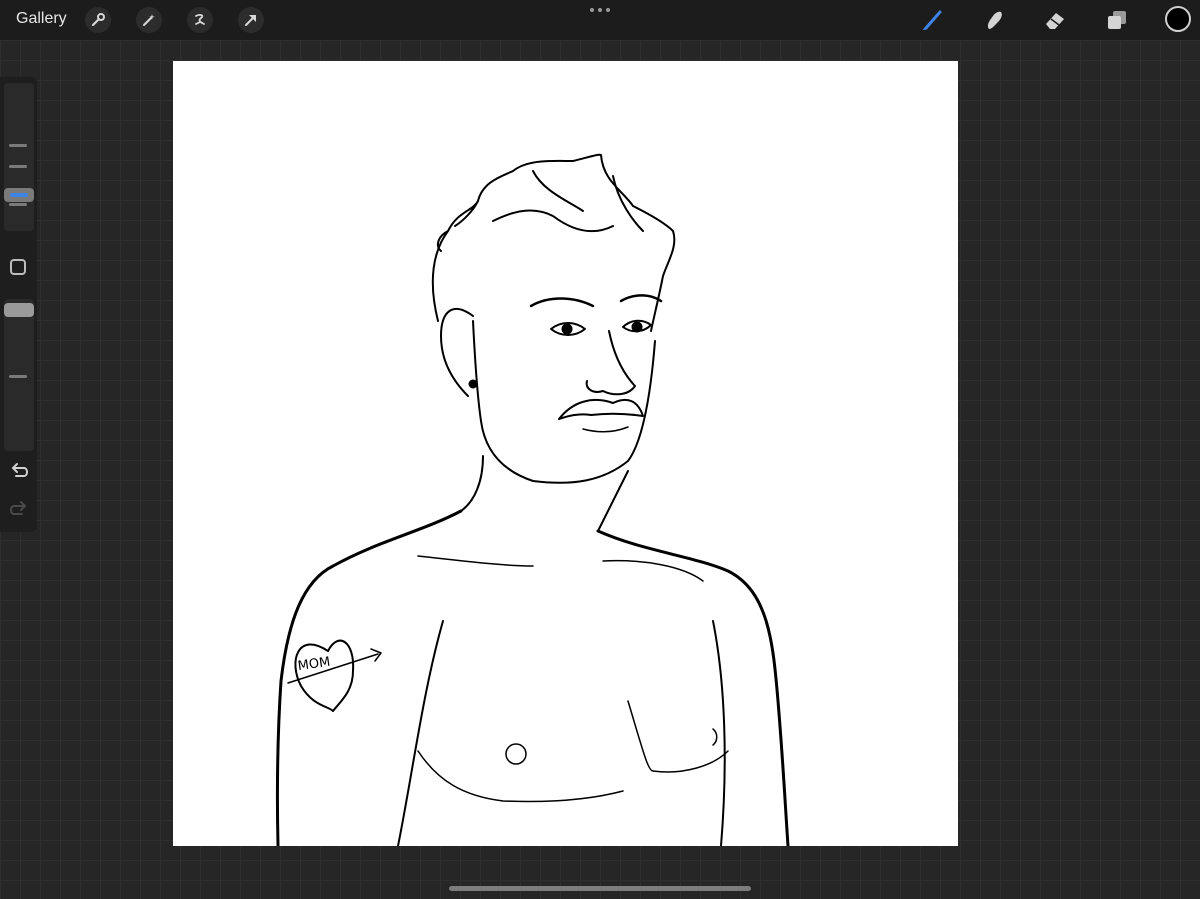 The image size is (1200, 899). I want to click on hair, so click(553, 242).